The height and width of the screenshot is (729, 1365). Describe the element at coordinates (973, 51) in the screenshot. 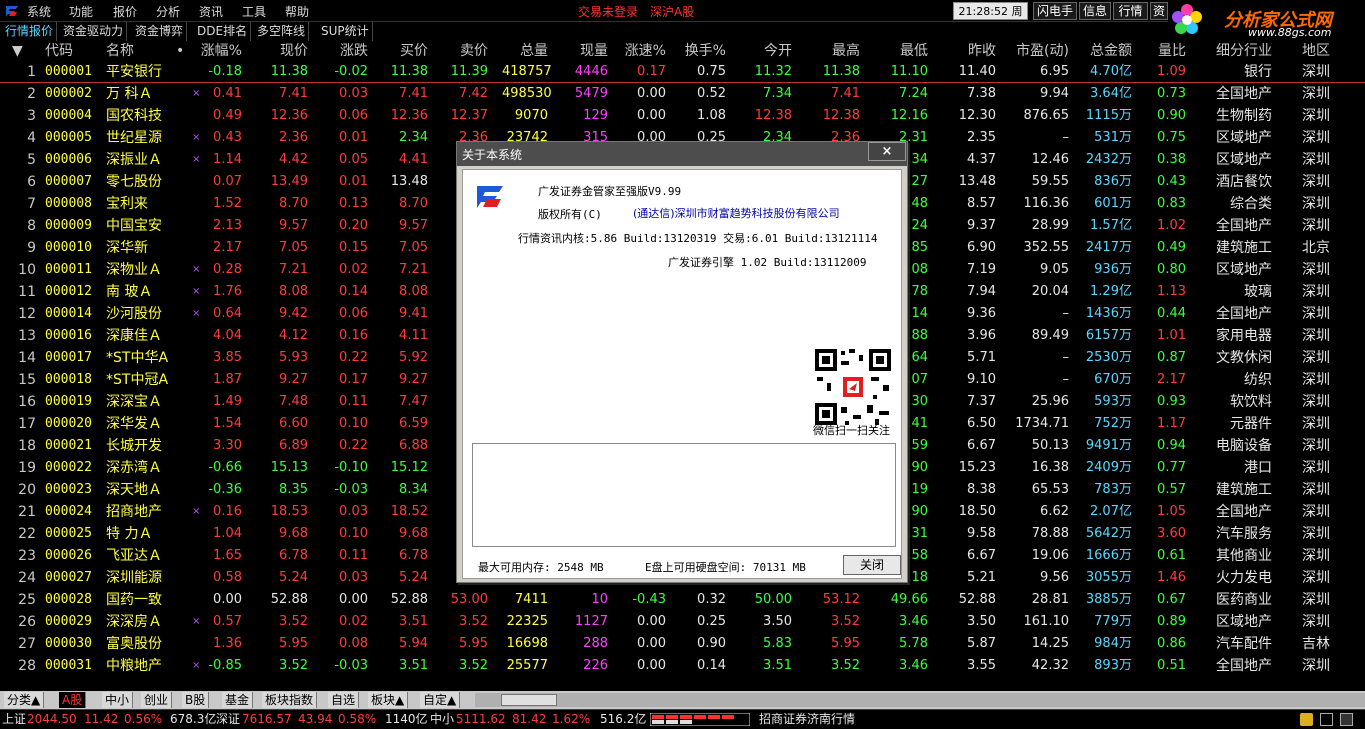

I see `header-prev-close: 昨收` at that location.